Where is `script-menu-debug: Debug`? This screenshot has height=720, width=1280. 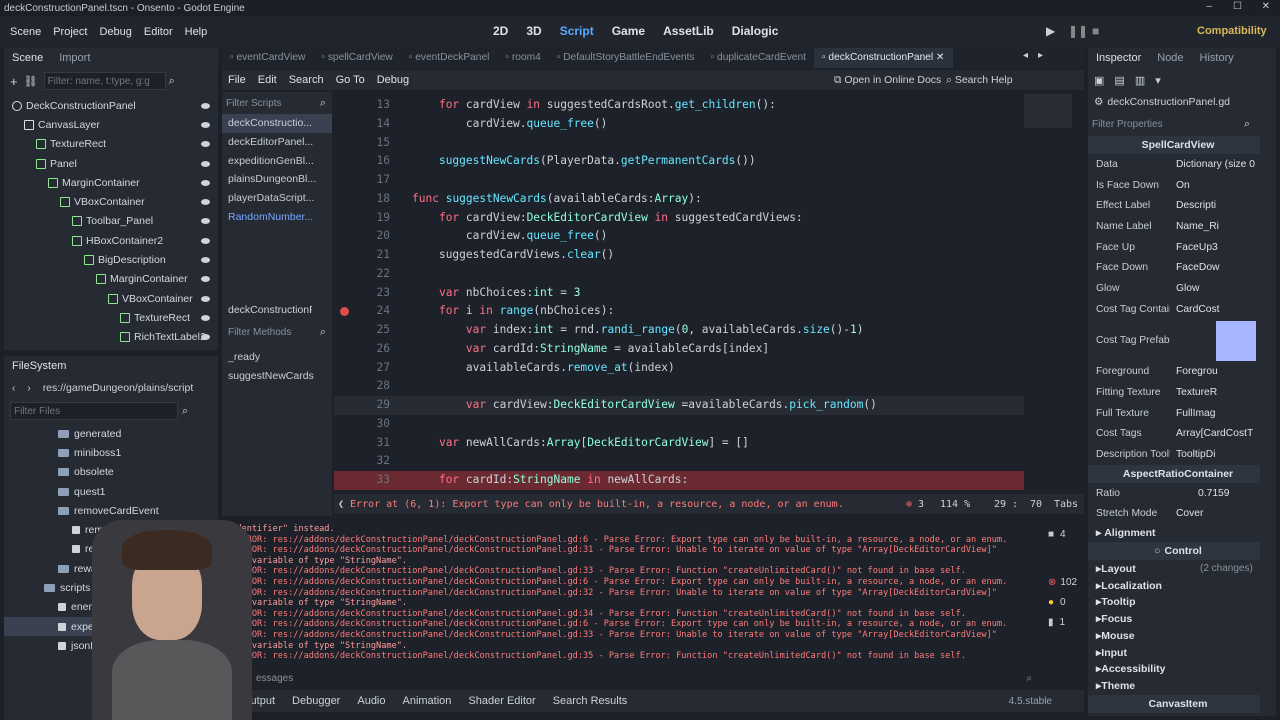
script-menu-debug: Debug is located at coordinates (393, 80).